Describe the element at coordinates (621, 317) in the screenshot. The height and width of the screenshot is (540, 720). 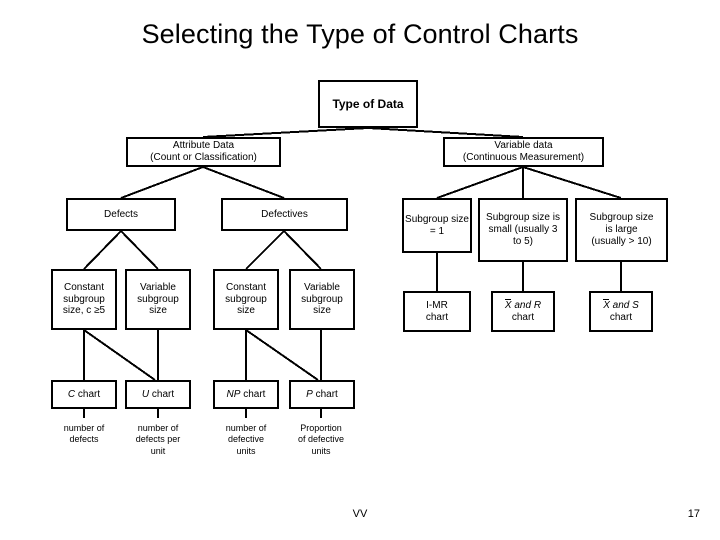
I see `node-xbar-s-chart-suffix: chart` at that location.